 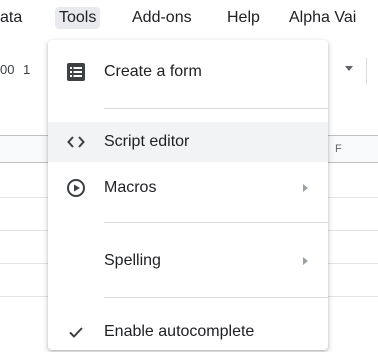 I want to click on menu-bar: ata Tools Add-ons Help Alpha Vai, so click(x=189, y=18).